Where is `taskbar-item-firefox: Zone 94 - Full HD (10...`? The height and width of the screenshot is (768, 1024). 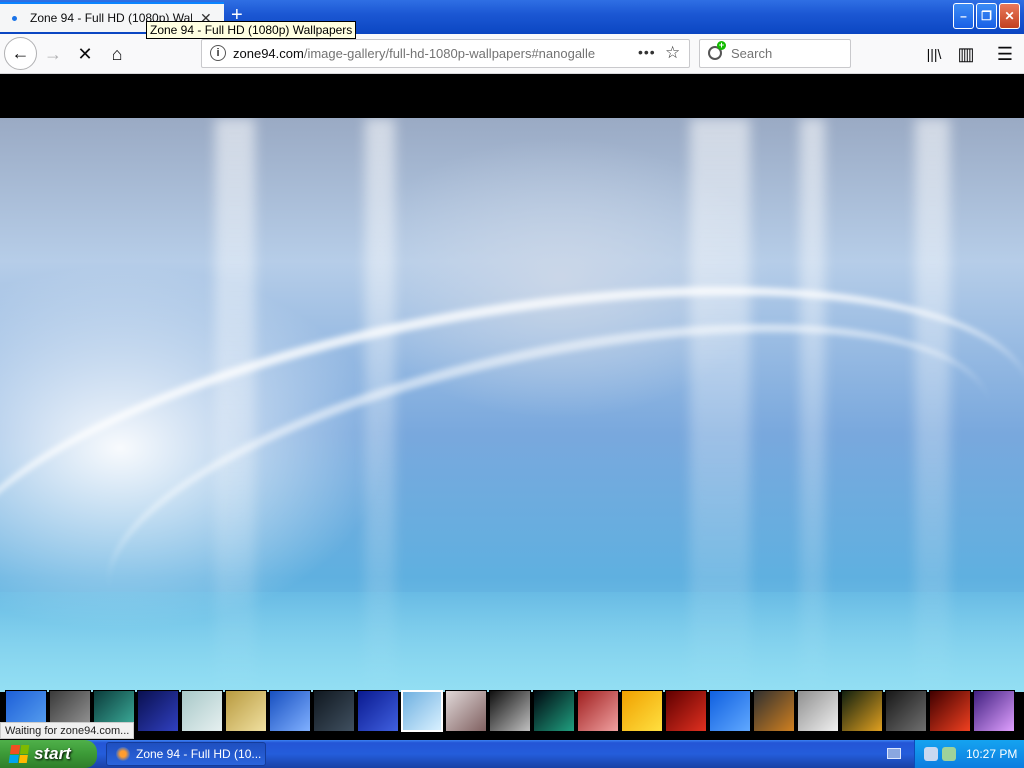 taskbar-item-firefox: Zone 94 - Full HD (10... is located at coordinates (186, 754).